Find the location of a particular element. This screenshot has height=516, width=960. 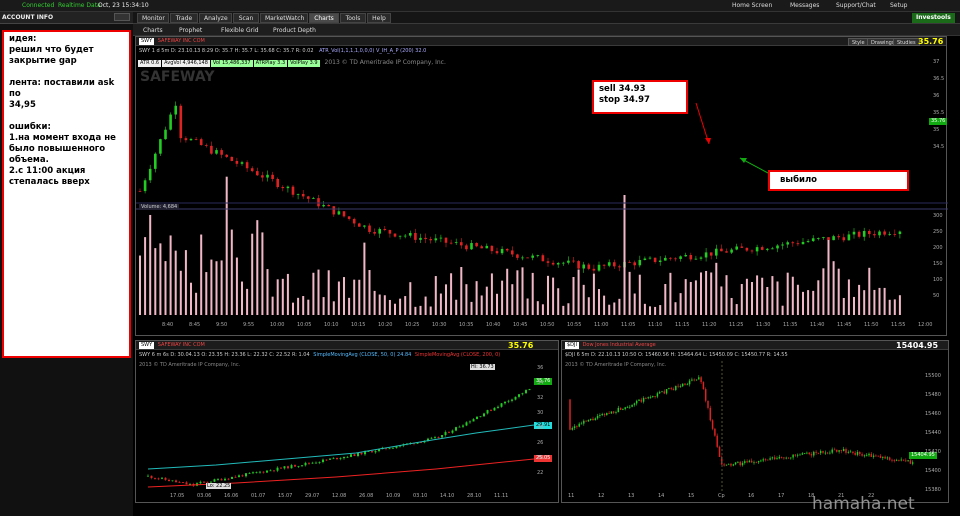

axis-tick: 28 is located at coordinates (540, 428).